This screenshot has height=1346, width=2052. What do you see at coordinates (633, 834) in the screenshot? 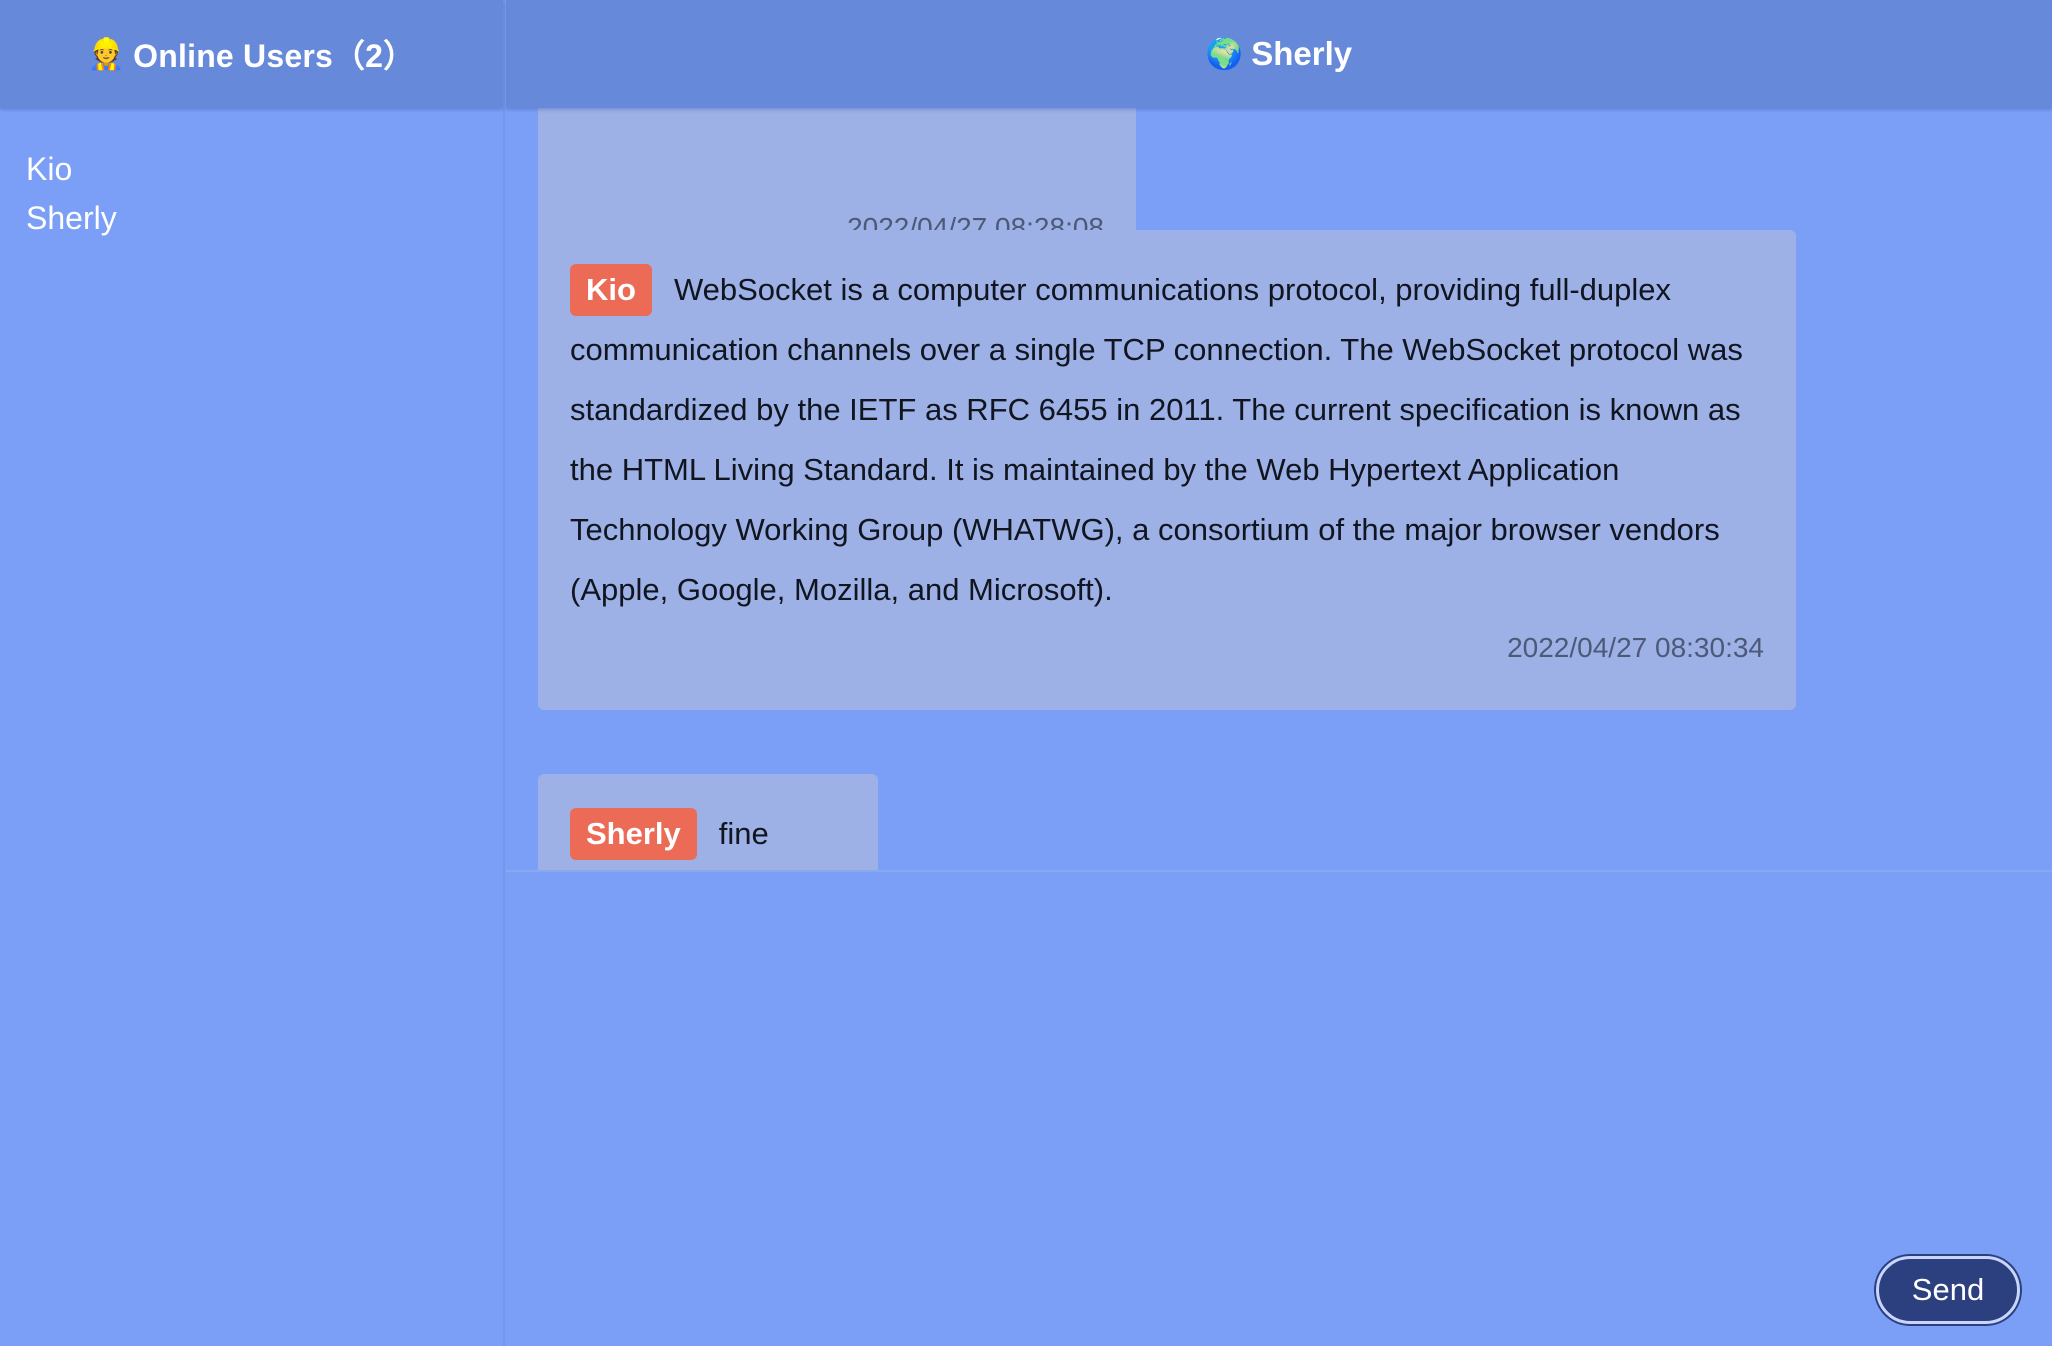
I see `author-tag: Sherly` at bounding box center [633, 834].